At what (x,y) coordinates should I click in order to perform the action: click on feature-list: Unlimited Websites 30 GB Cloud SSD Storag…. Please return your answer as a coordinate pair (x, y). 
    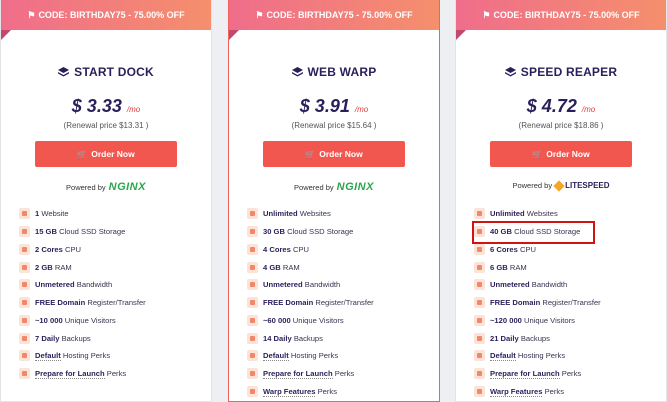
    Looking at the image, I should click on (340, 302).